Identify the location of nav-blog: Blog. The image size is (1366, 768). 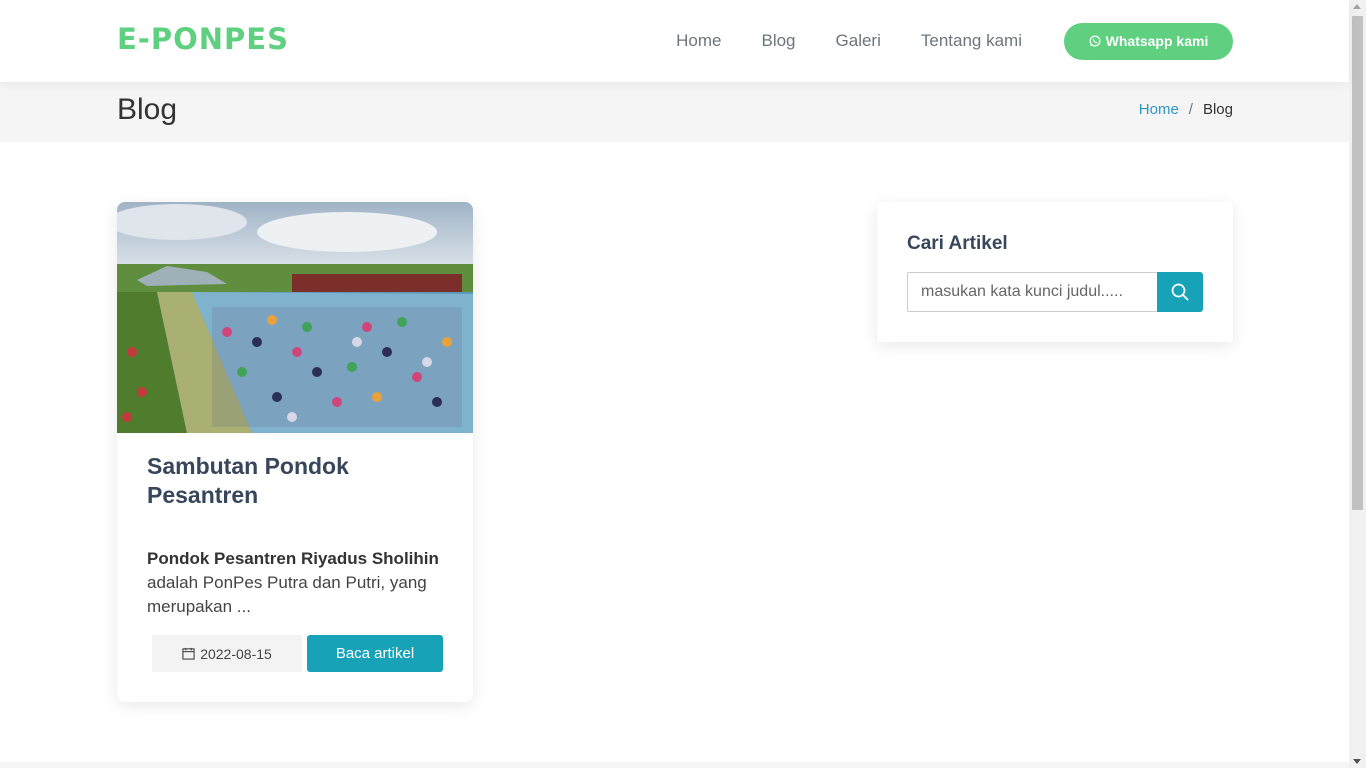
(778, 41).